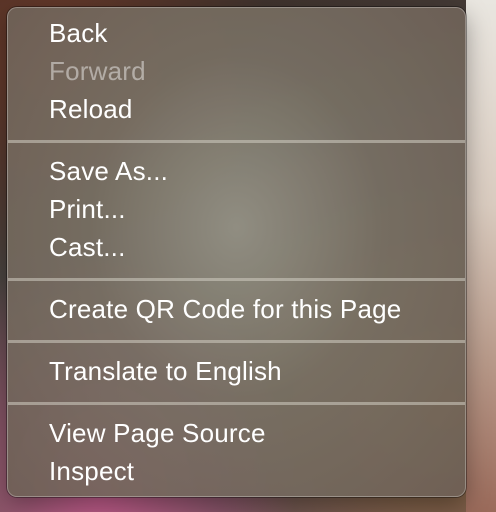 The height and width of the screenshot is (512, 496). What do you see at coordinates (91, 471) in the screenshot?
I see `menu-item-inspect: Inspect` at bounding box center [91, 471].